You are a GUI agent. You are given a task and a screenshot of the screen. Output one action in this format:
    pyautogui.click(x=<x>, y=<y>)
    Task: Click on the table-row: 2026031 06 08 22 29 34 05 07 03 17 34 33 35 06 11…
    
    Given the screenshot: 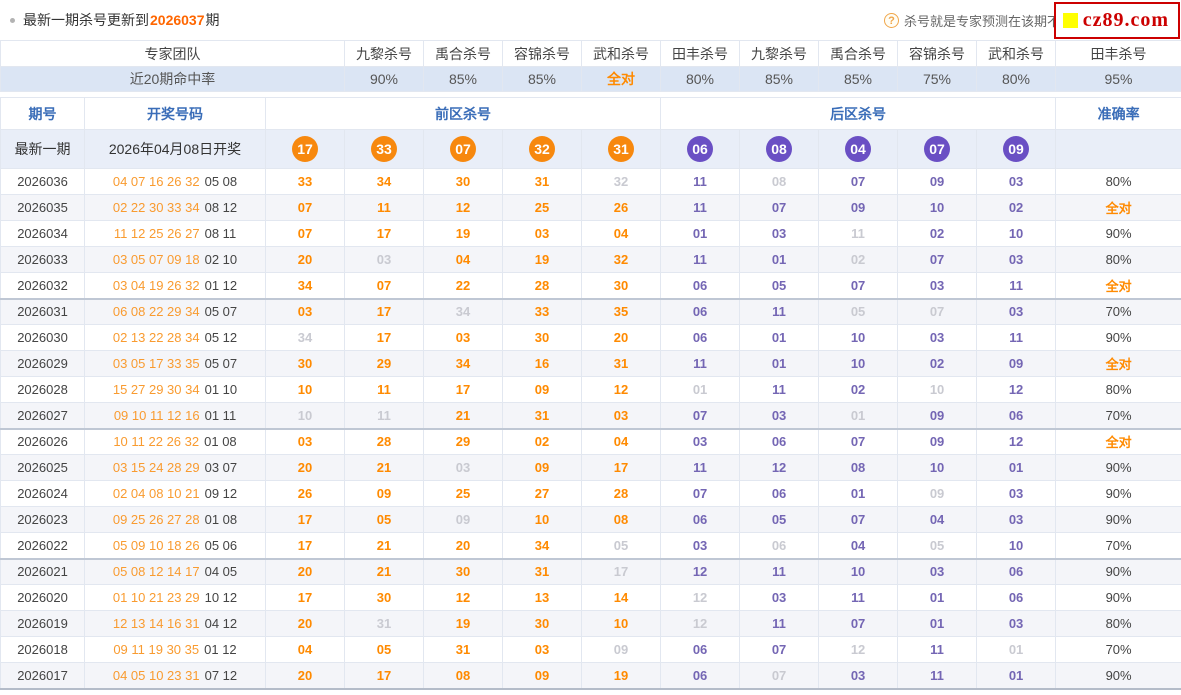 What is the action you would take?
    pyautogui.click(x=590, y=311)
    